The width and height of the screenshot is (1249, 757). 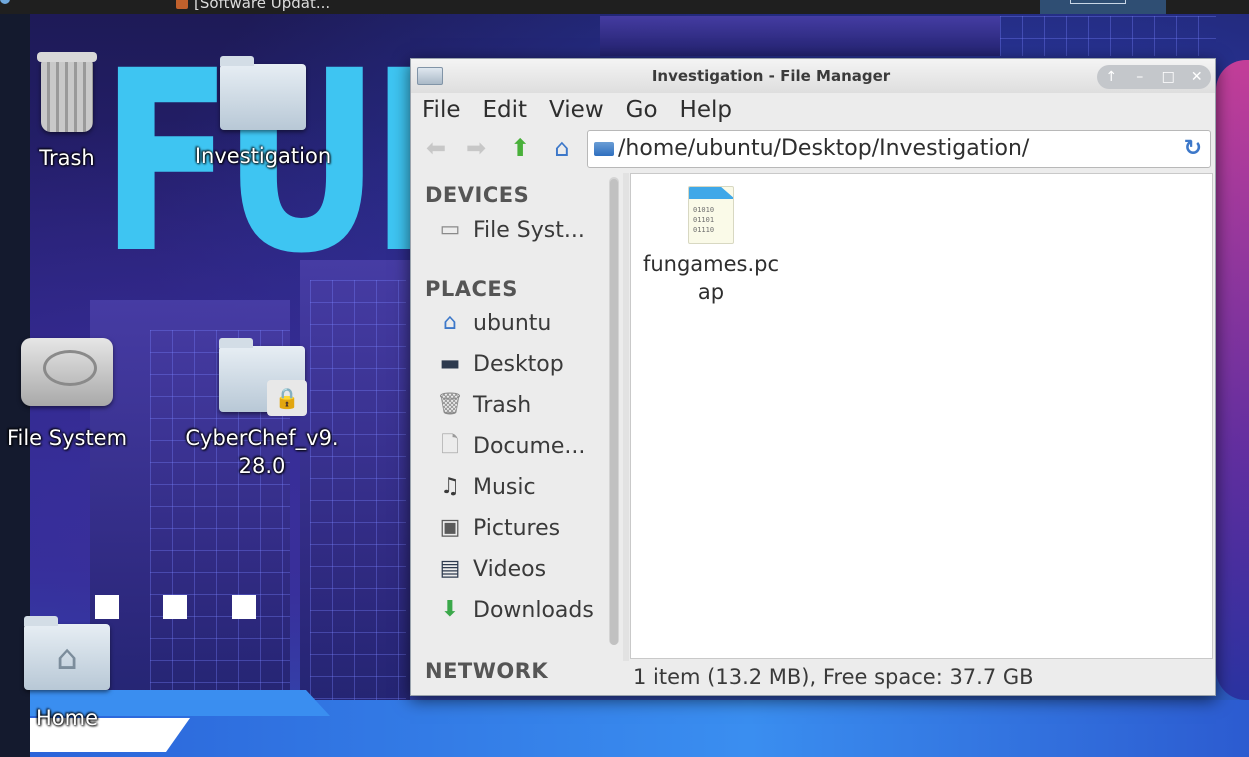 I want to click on hard-drive-icon, so click(x=67, y=372).